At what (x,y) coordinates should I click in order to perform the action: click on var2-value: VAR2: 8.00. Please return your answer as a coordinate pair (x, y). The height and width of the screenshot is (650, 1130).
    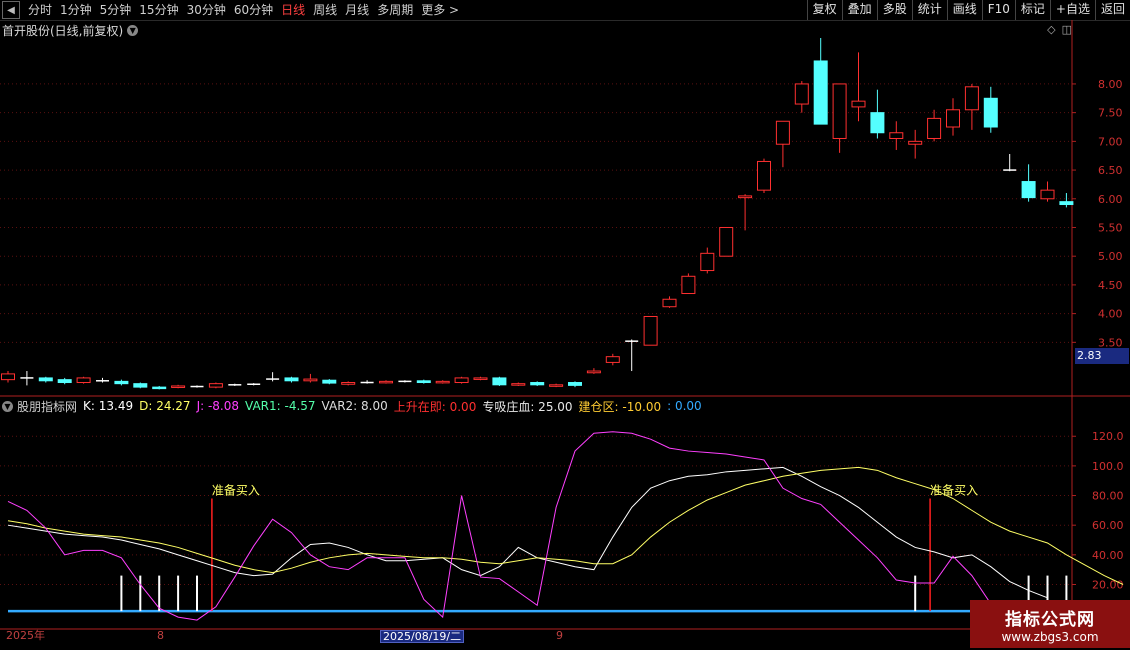
    Looking at the image, I should click on (354, 406).